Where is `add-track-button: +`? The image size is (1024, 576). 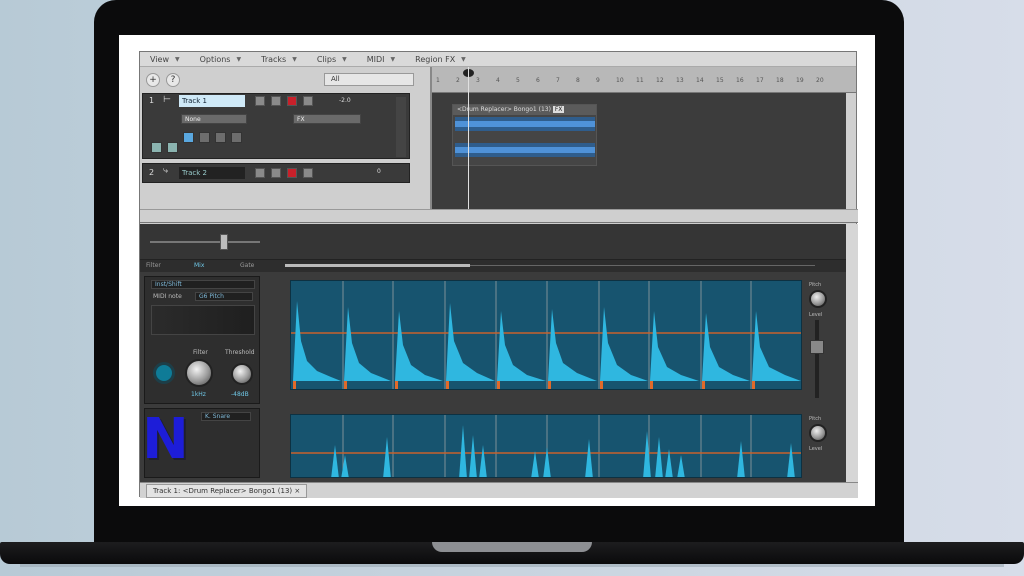
add-track-button: + is located at coordinates (153, 80).